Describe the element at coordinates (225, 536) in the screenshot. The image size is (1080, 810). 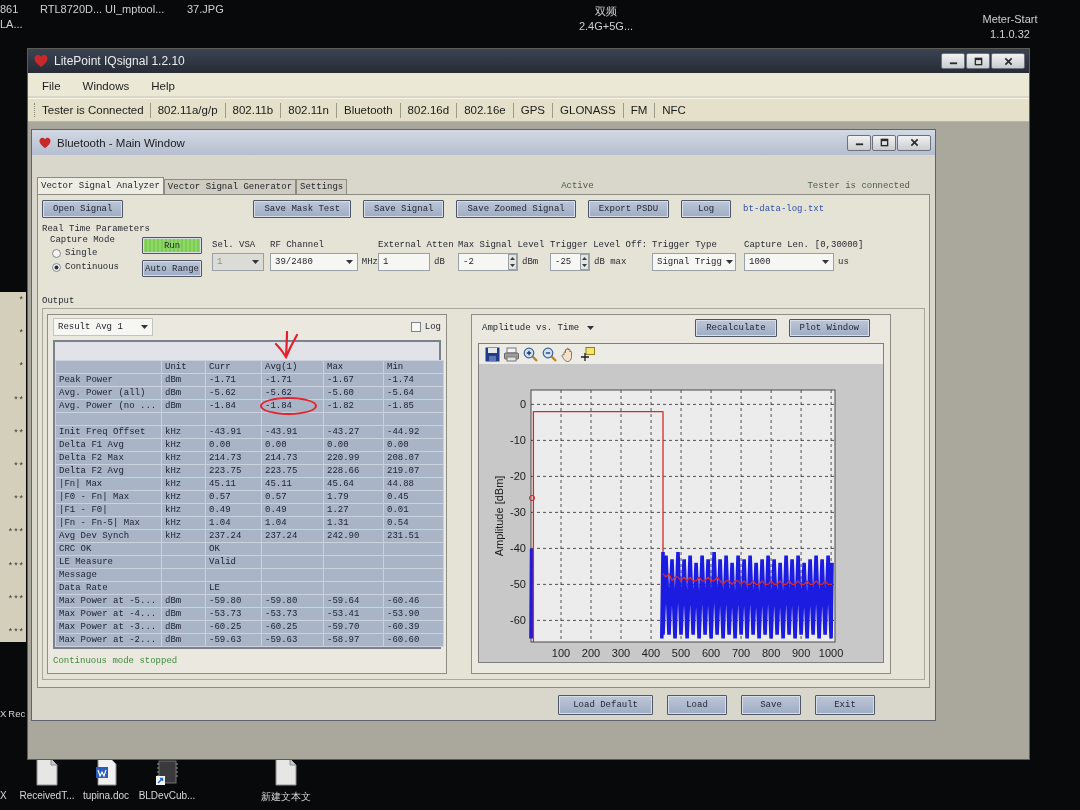
I see `table-cell: 237.24` at that location.